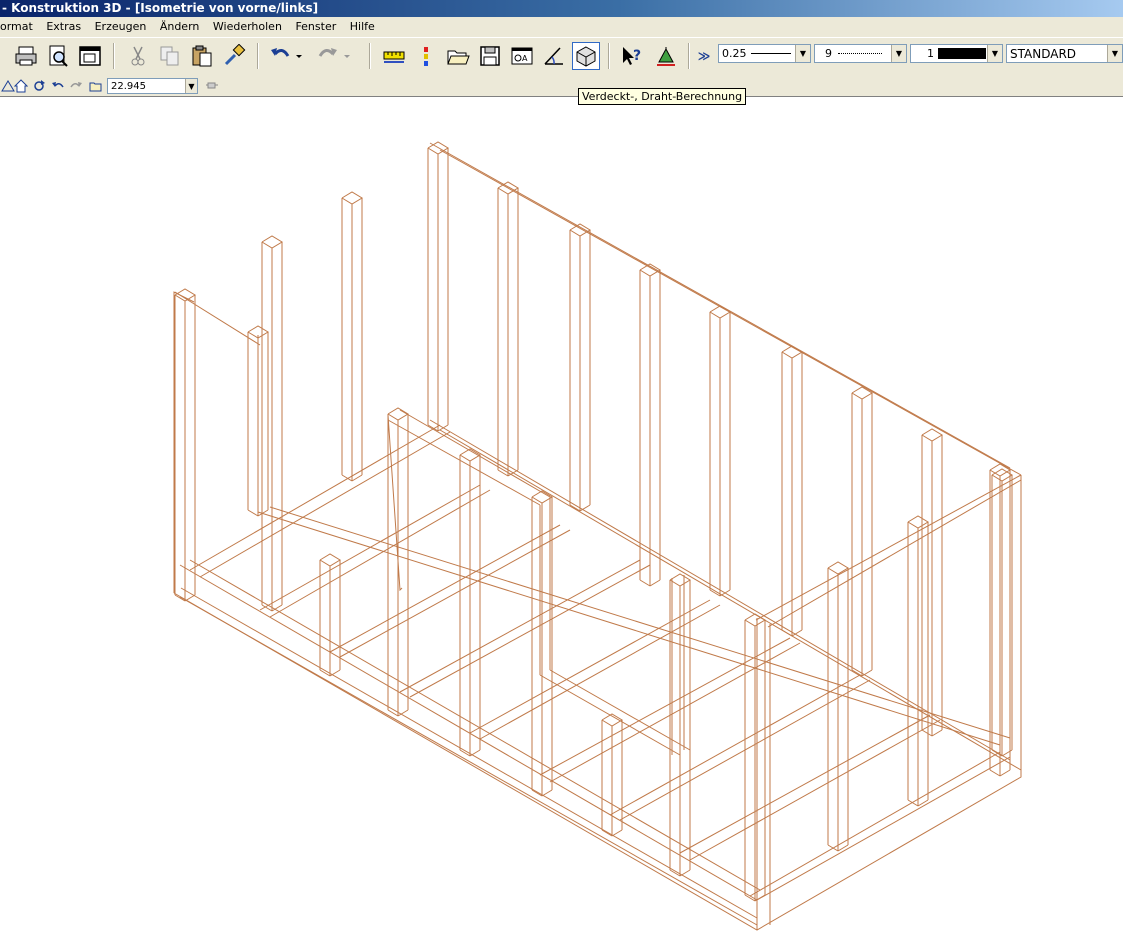 This screenshot has width=1123, height=948. Describe the element at coordinates (490, 56) in the screenshot. I see `save-icon` at that location.